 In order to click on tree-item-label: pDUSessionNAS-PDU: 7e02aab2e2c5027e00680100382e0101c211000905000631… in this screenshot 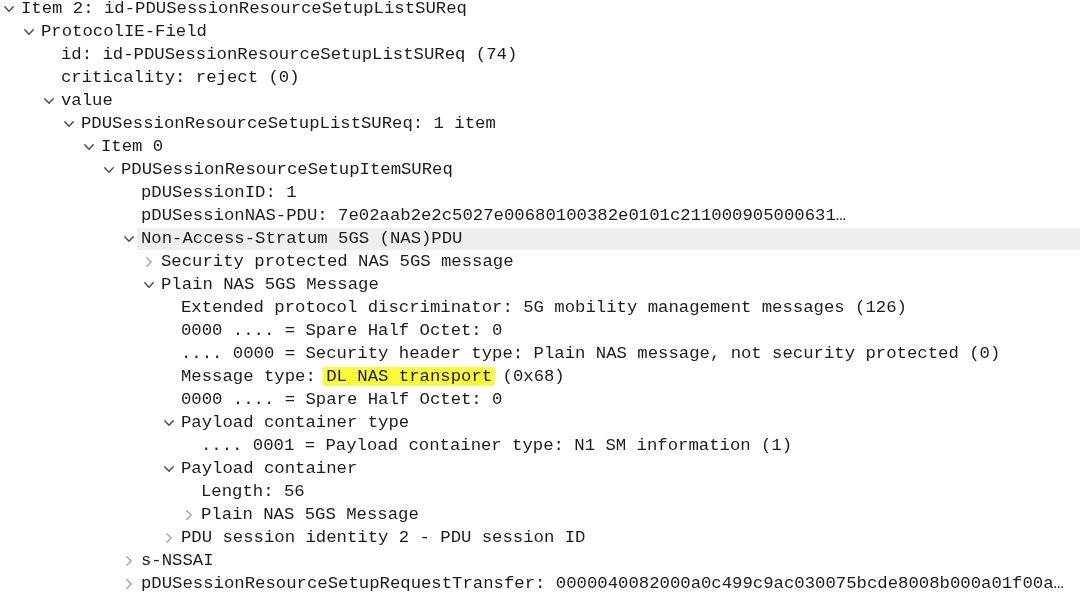, I will do `click(494, 215)`.